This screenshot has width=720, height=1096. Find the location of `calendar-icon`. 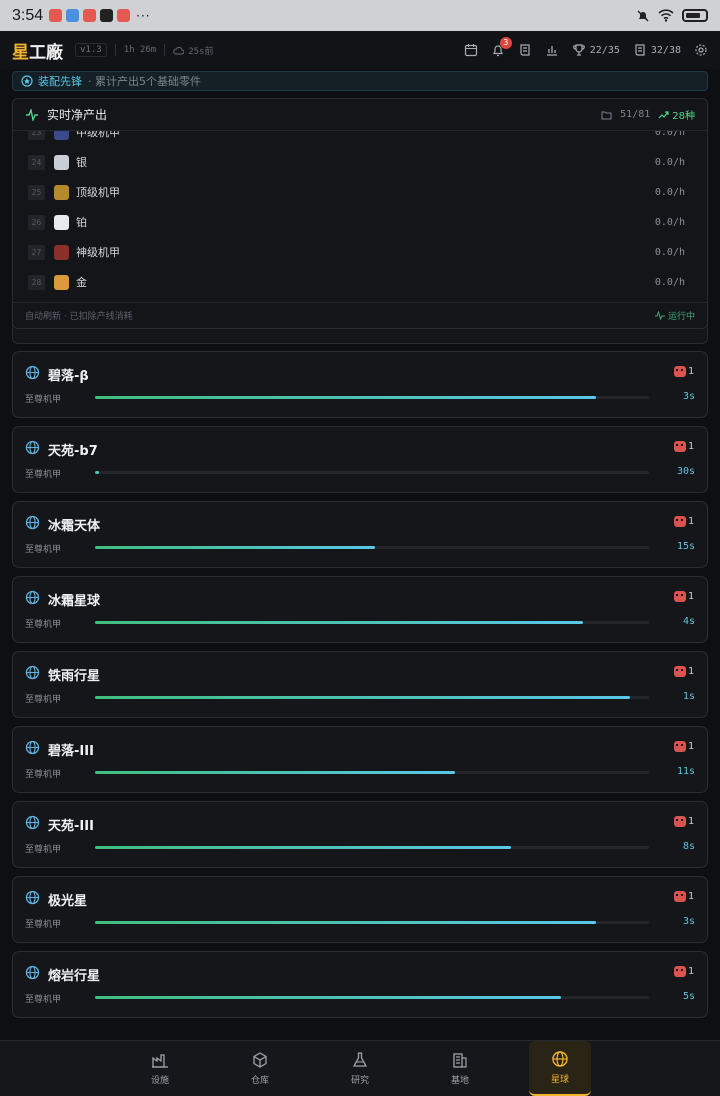

calendar-icon is located at coordinates (471, 50).